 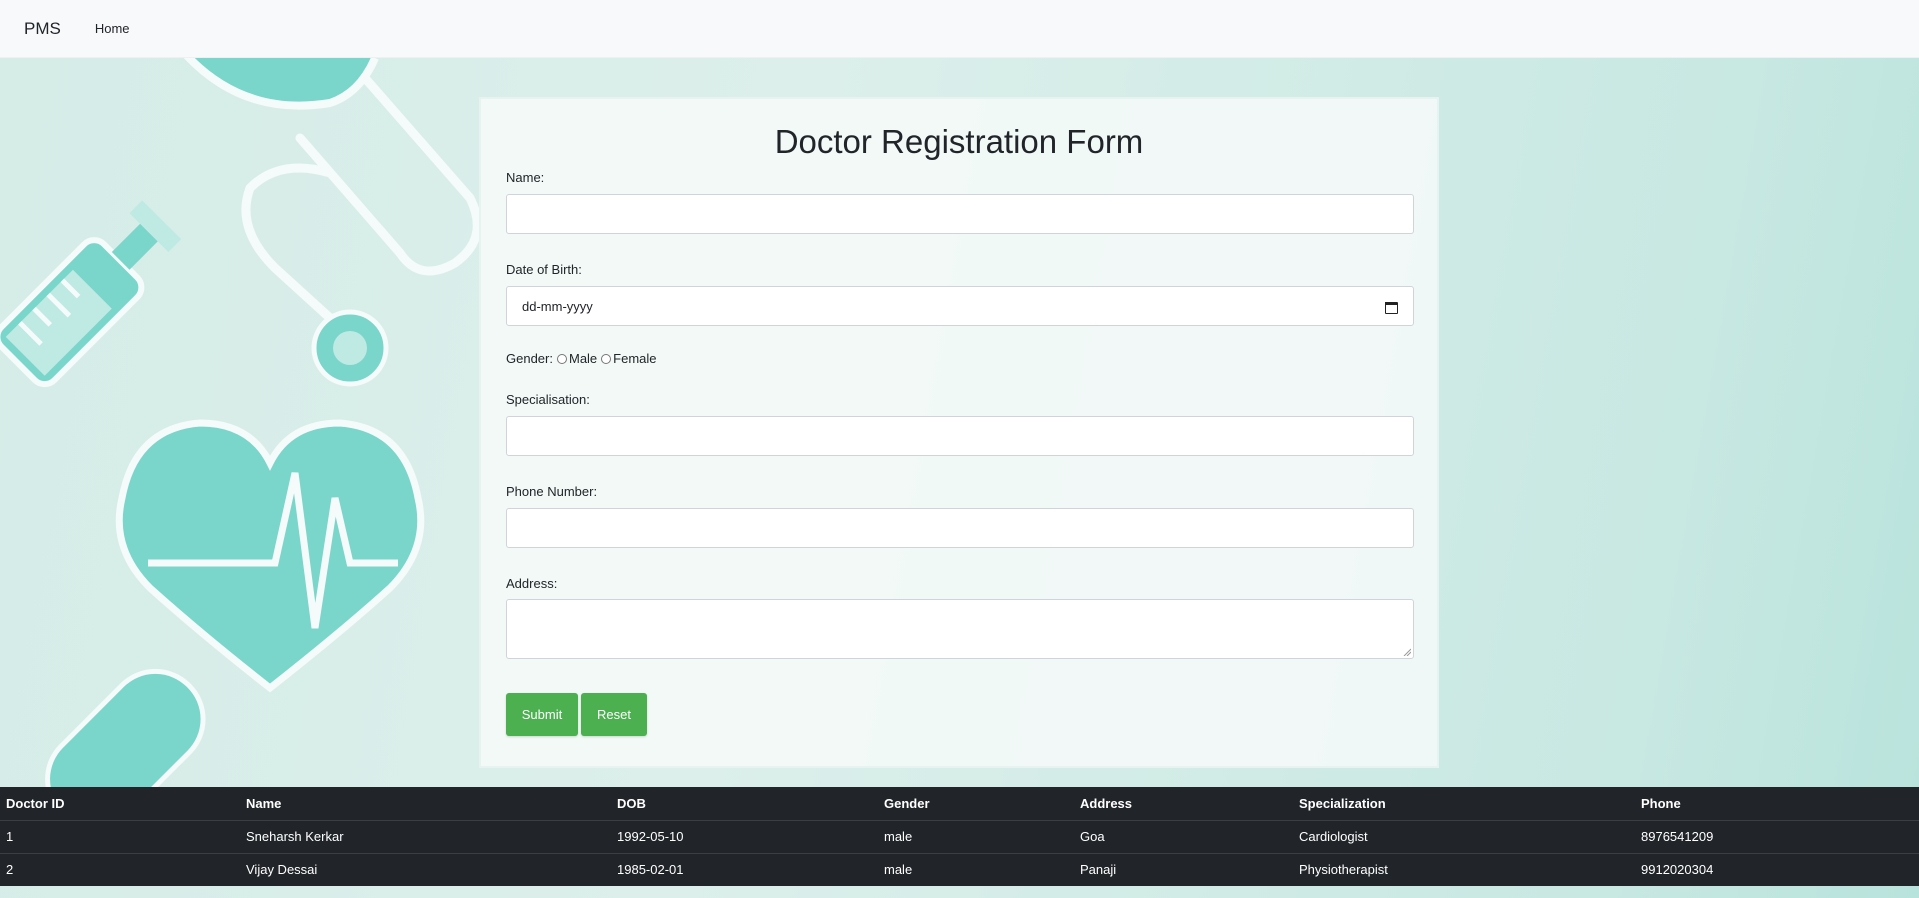 What do you see at coordinates (112, 28) in the screenshot?
I see `nav-home-link: Home` at bounding box center [112, 28].